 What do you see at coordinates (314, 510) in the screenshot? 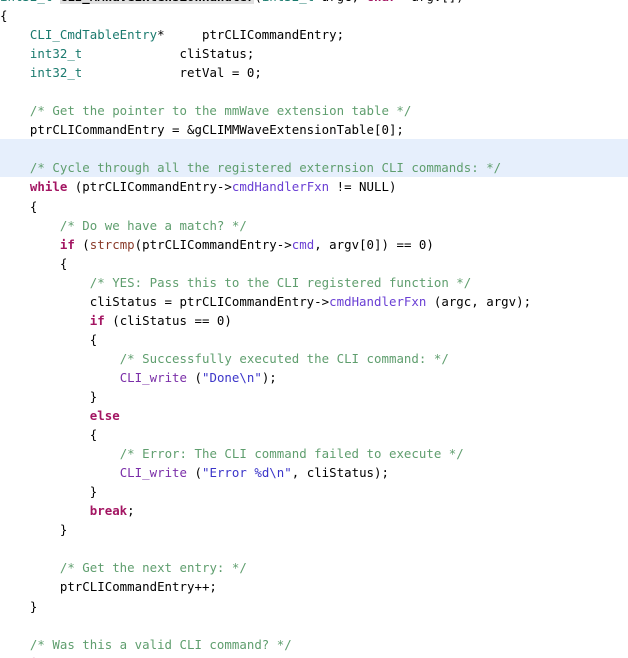
I see `code-line: break;` at bounding box center [314, 510].